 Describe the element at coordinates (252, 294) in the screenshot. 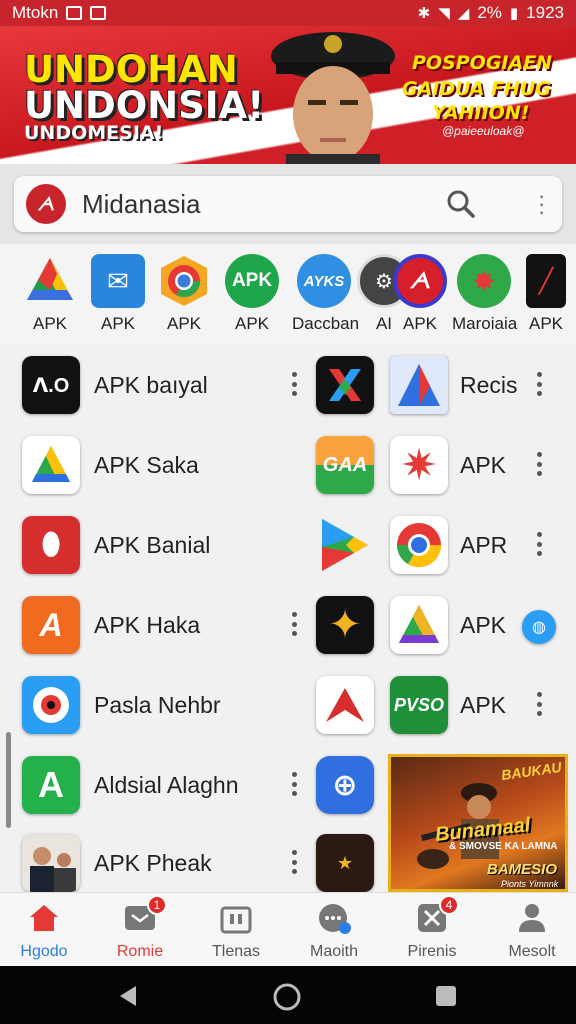

I see `featured-app: APK APK` at that location.